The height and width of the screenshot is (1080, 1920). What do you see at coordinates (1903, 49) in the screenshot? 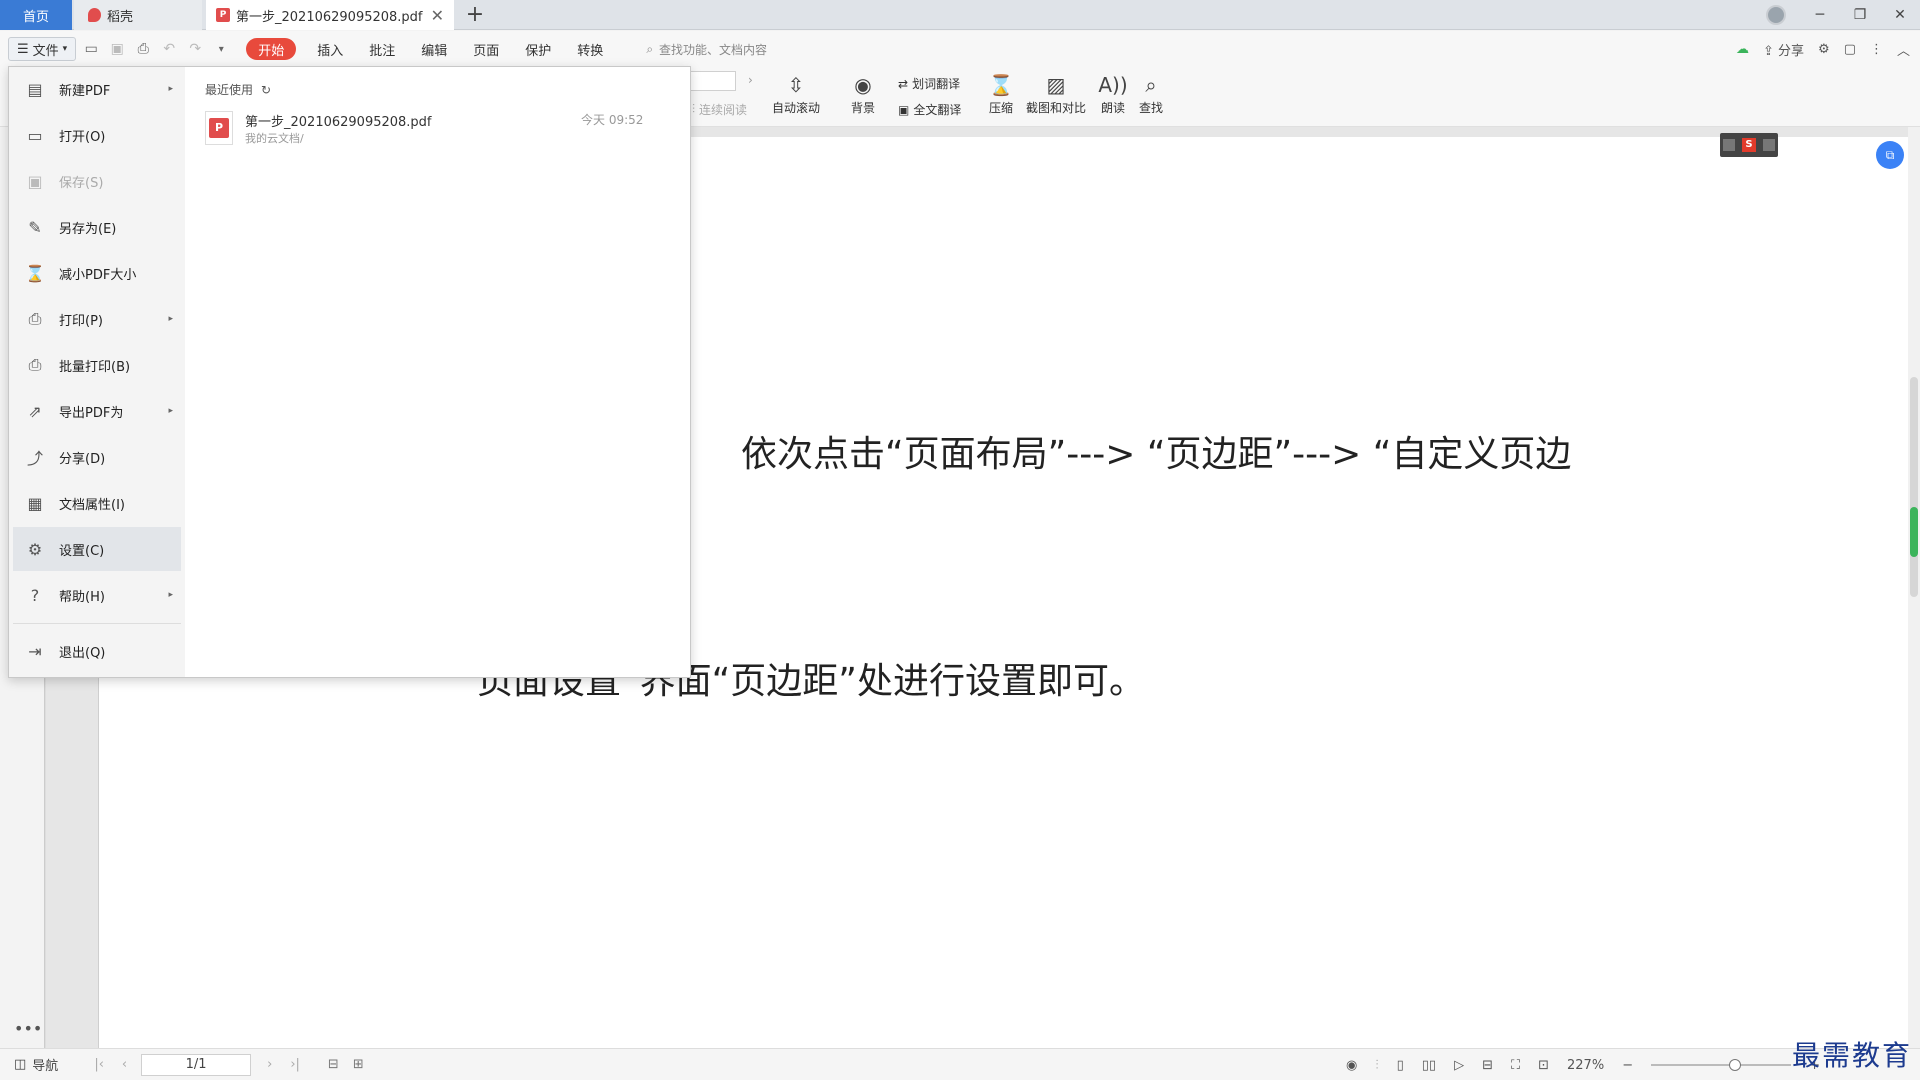
I see `collapse-ribbon-icon: ︿` at bounding box center [1903, 49].